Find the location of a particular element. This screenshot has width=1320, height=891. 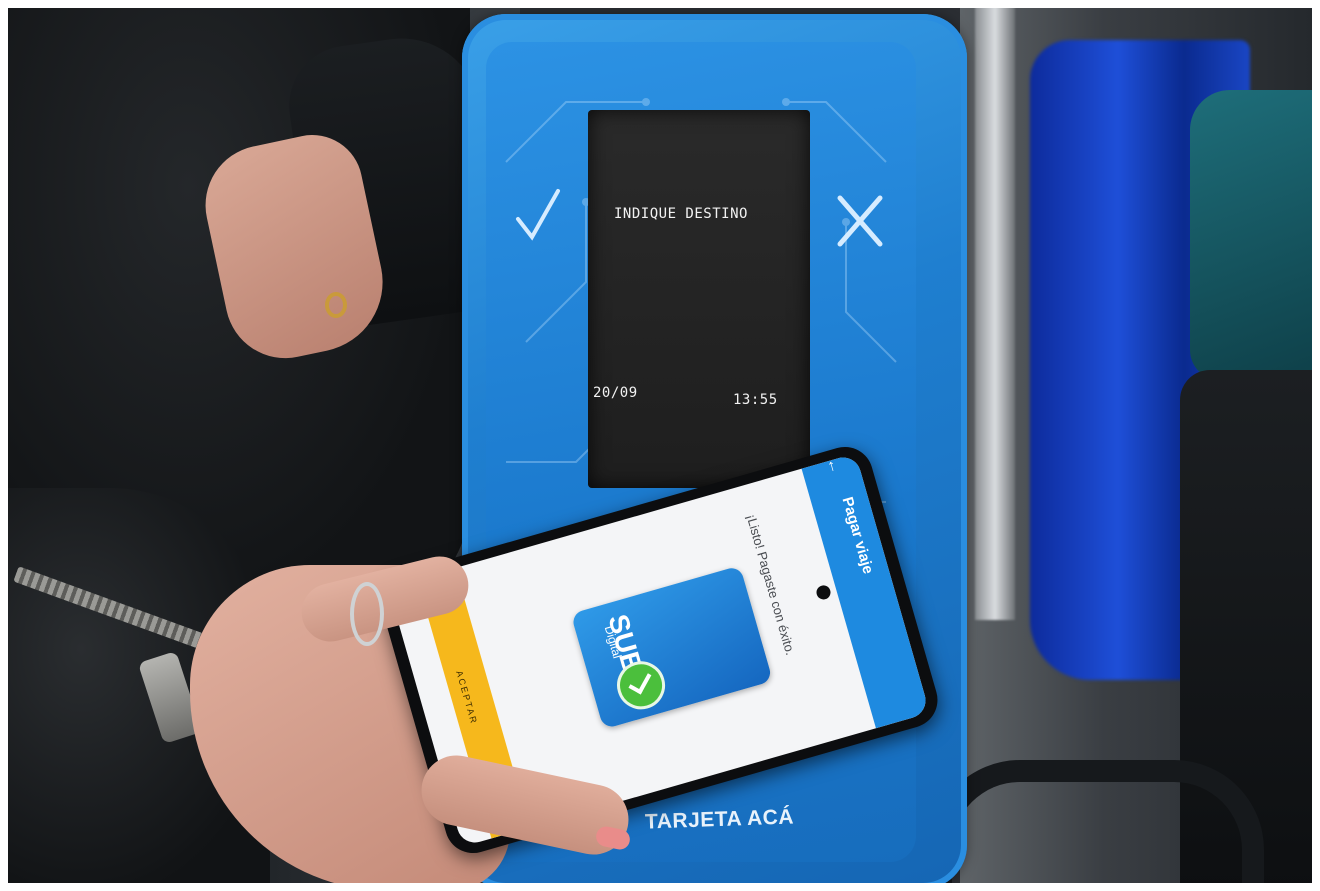

display-date: 20/09 is located at coordinates (615, 393).